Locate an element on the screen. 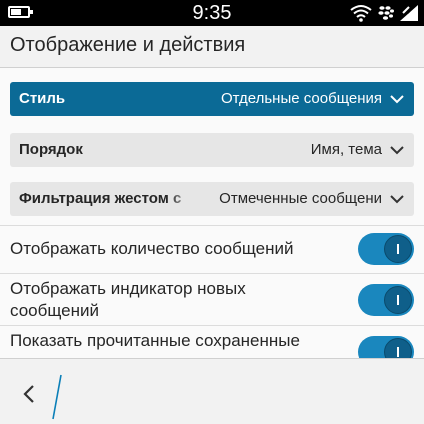 This screenshot has height=424, width=424. message-count-row: Отображать количество сообщений is located at coordinates (212, 249).